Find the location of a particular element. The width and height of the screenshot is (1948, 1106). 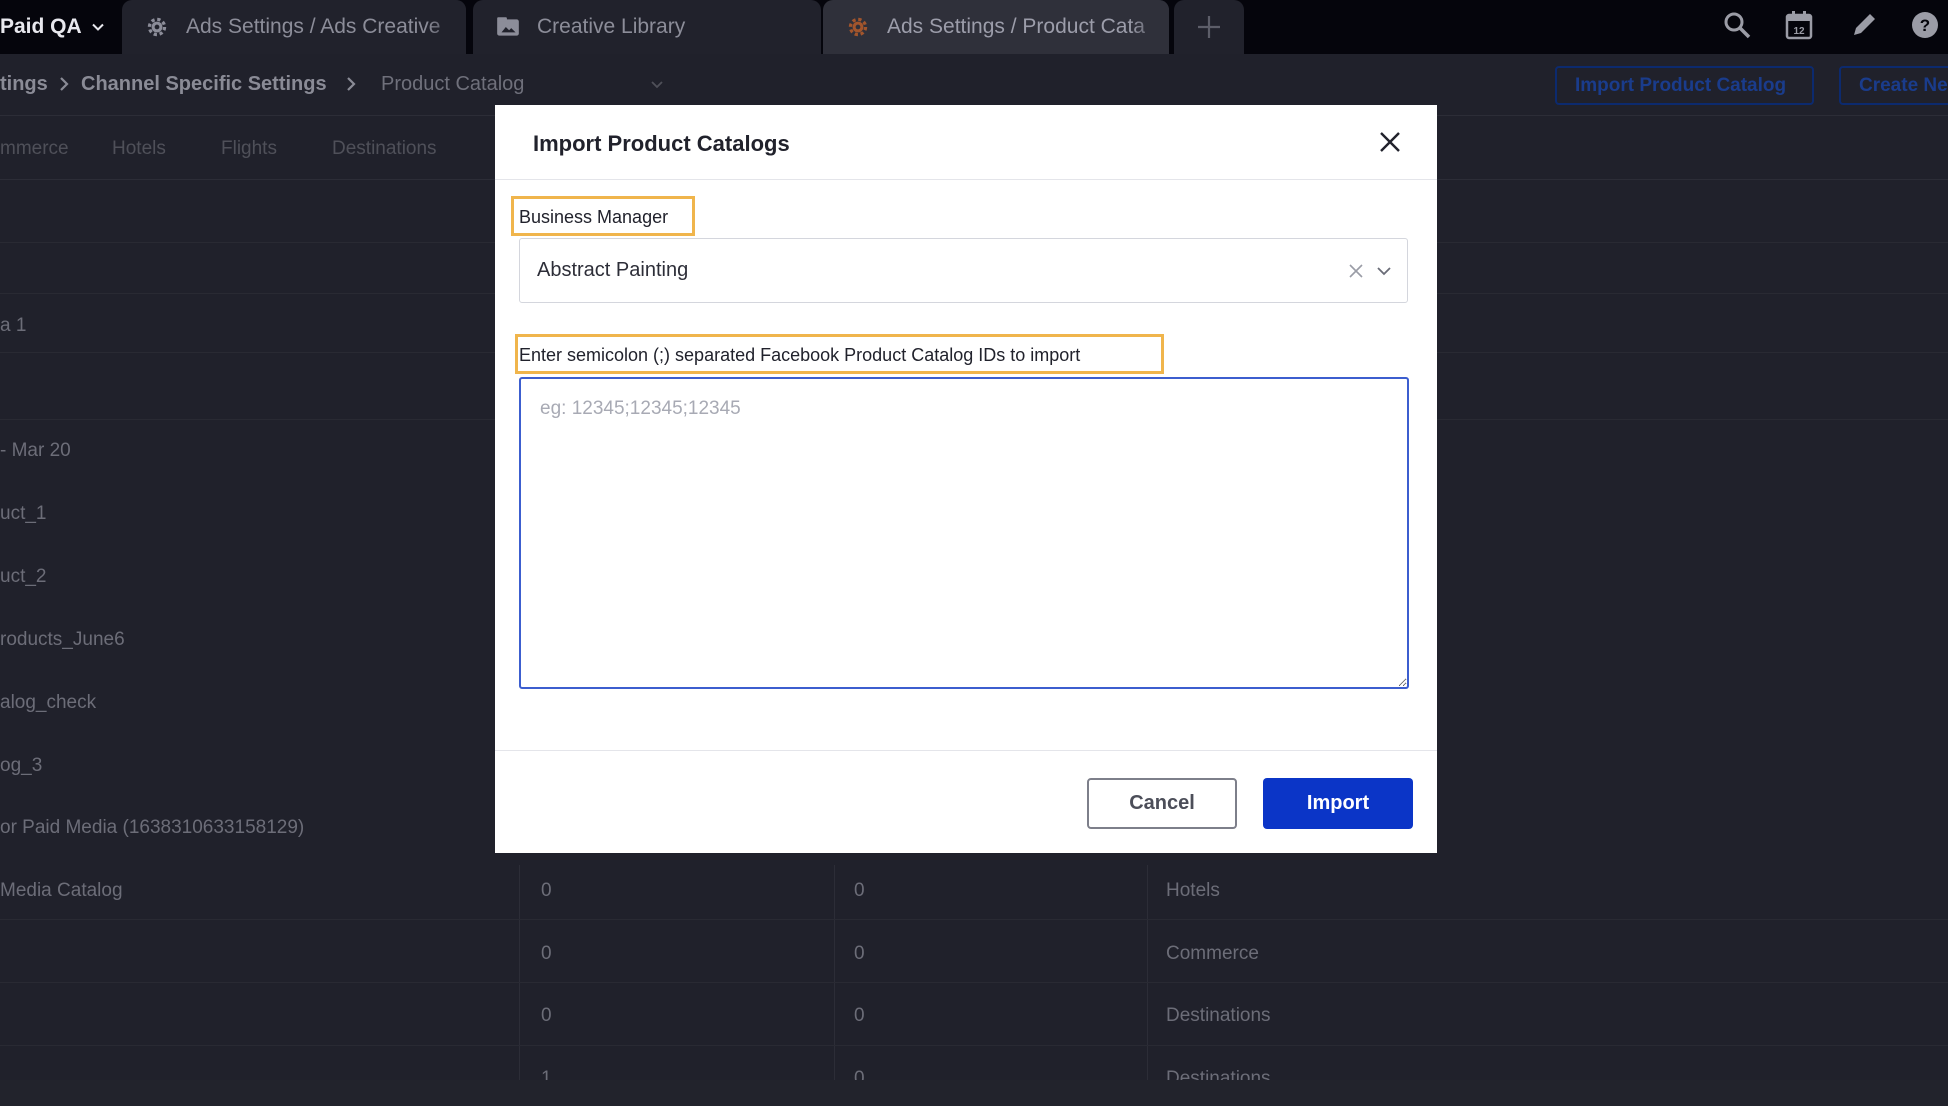

breadcrumb-item: Channel Specific Settings is located at coordinates (204, 84).